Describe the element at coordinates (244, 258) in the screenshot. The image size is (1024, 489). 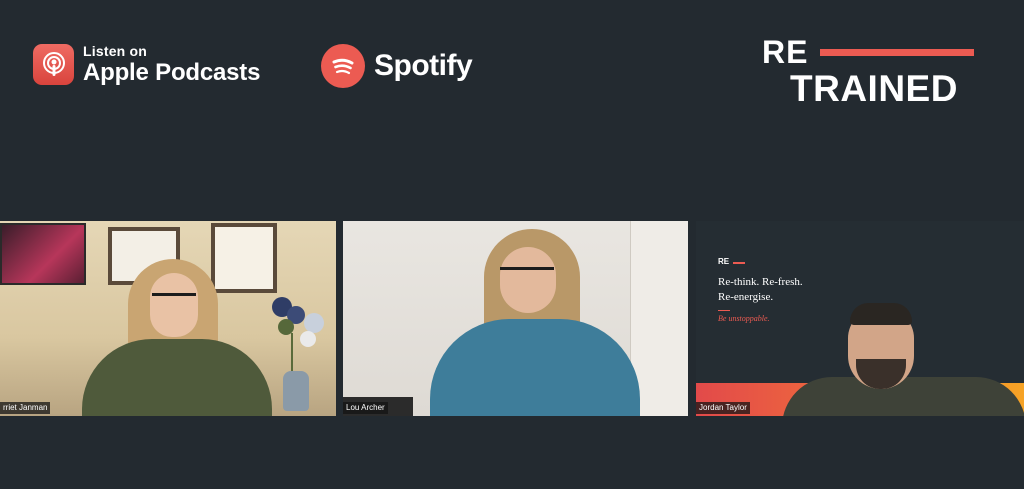
I see `wall-certificate` at that location.